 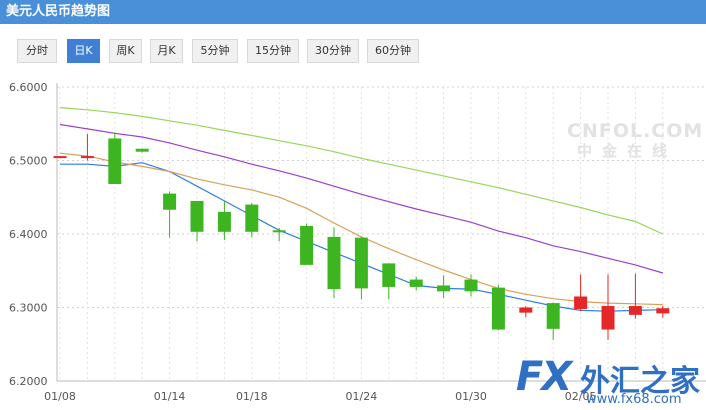 What do you see at coordinates (611, 381) in the screenshot?
I see `fx68-logo: FX 外汇之家 www.fx68.com` at bounding box center [611, 381].